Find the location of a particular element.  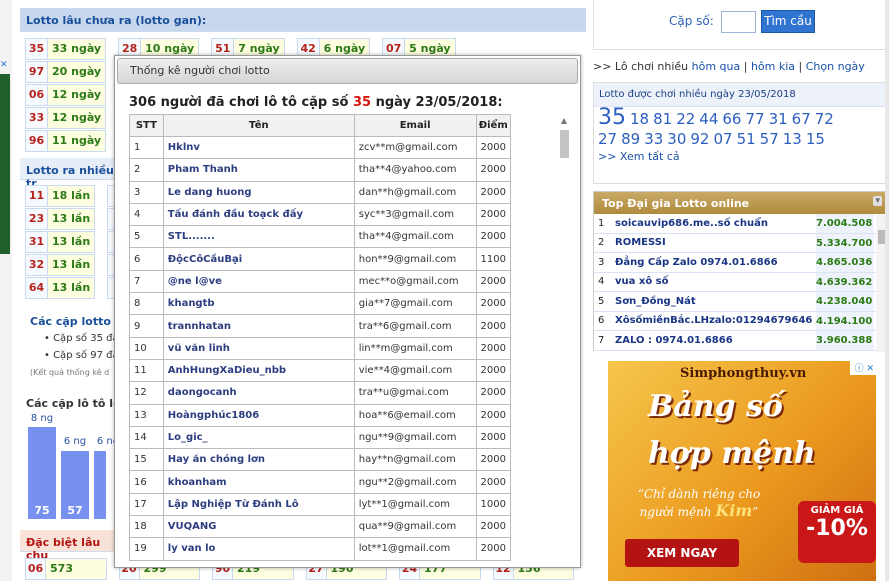

row-name: Hay ăn chóng lơn is located at coordinates (258, 460).